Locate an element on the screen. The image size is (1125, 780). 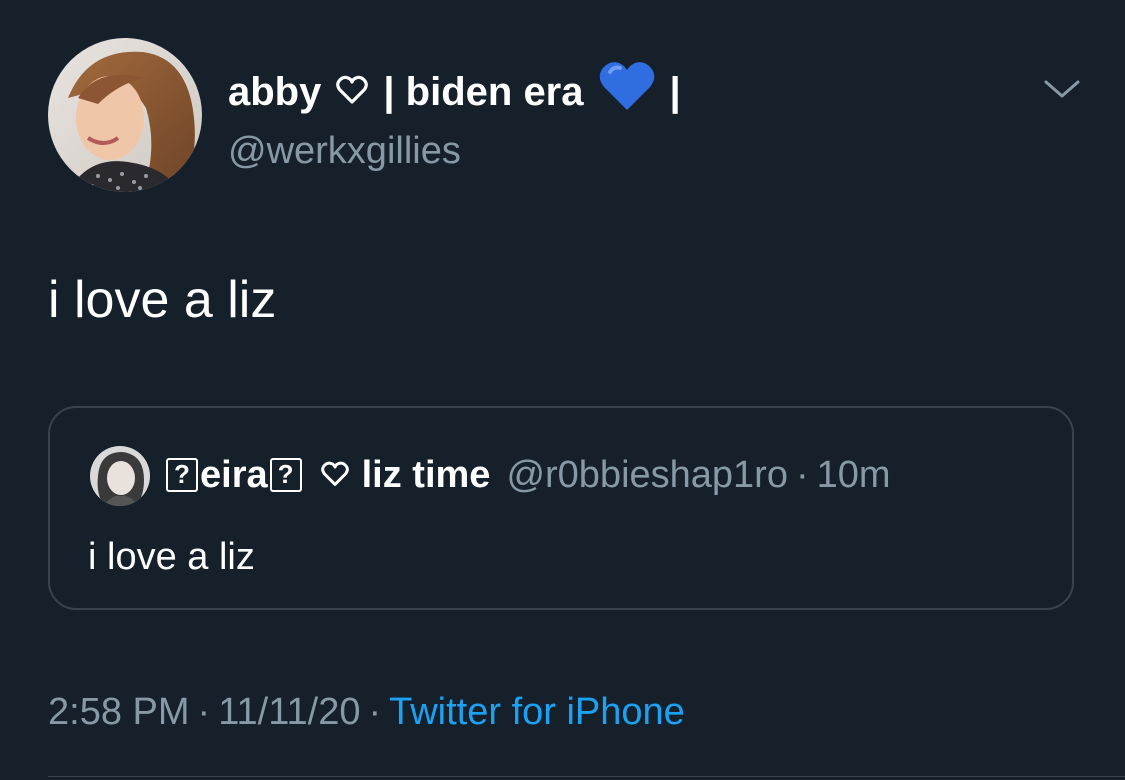
quote-header: ? eira ? liz time @r0bbieshap1ro · 10m is located at coordinates (527, 475).